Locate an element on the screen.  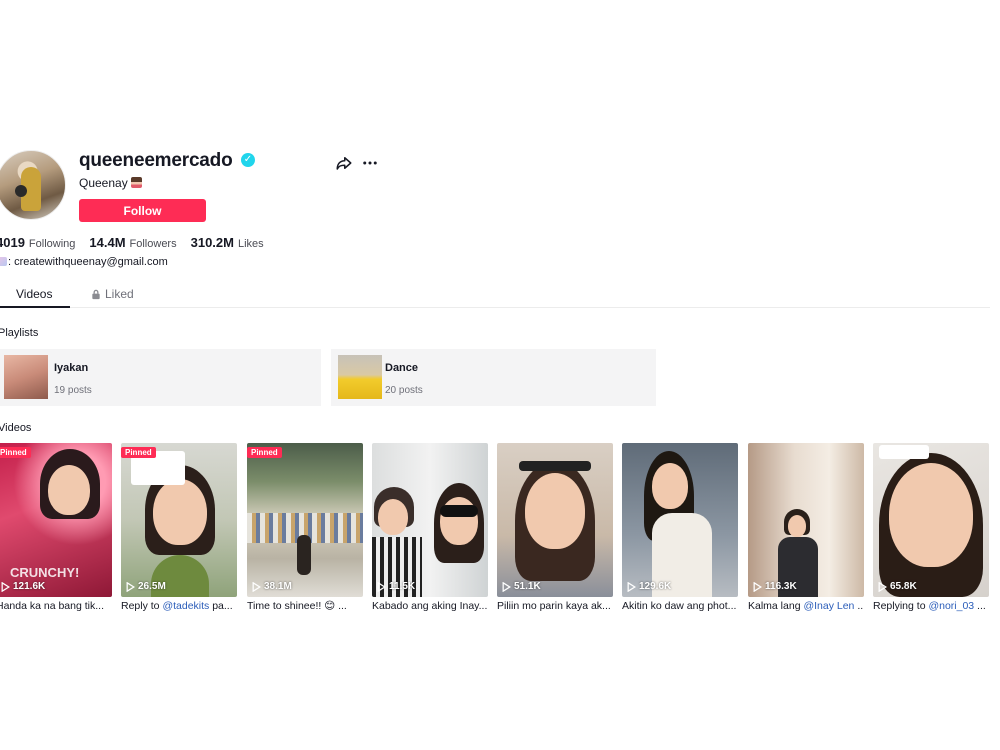
more-icon is located at coordinates (370, 163).